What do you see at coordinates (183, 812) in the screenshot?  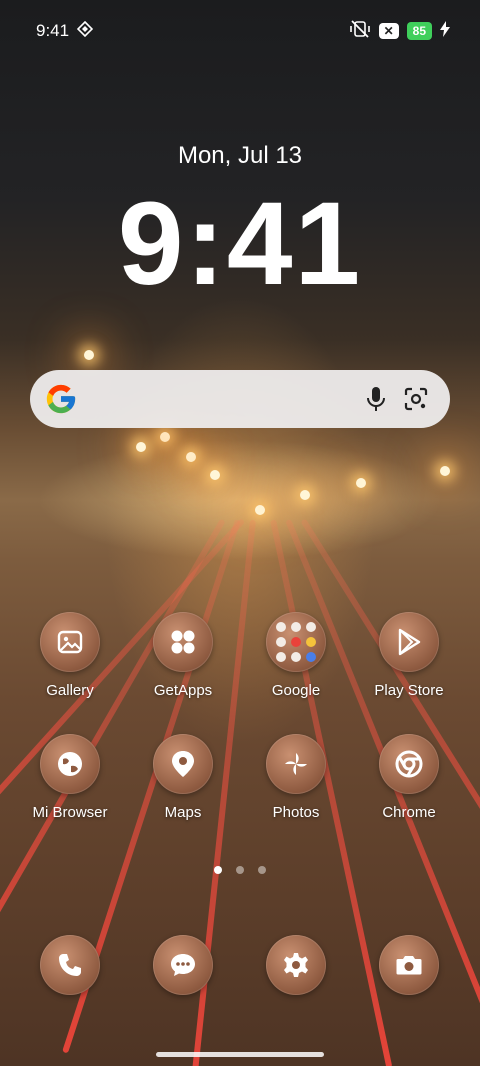 I see `app-label: Maps` at bounding box center [183, 812].